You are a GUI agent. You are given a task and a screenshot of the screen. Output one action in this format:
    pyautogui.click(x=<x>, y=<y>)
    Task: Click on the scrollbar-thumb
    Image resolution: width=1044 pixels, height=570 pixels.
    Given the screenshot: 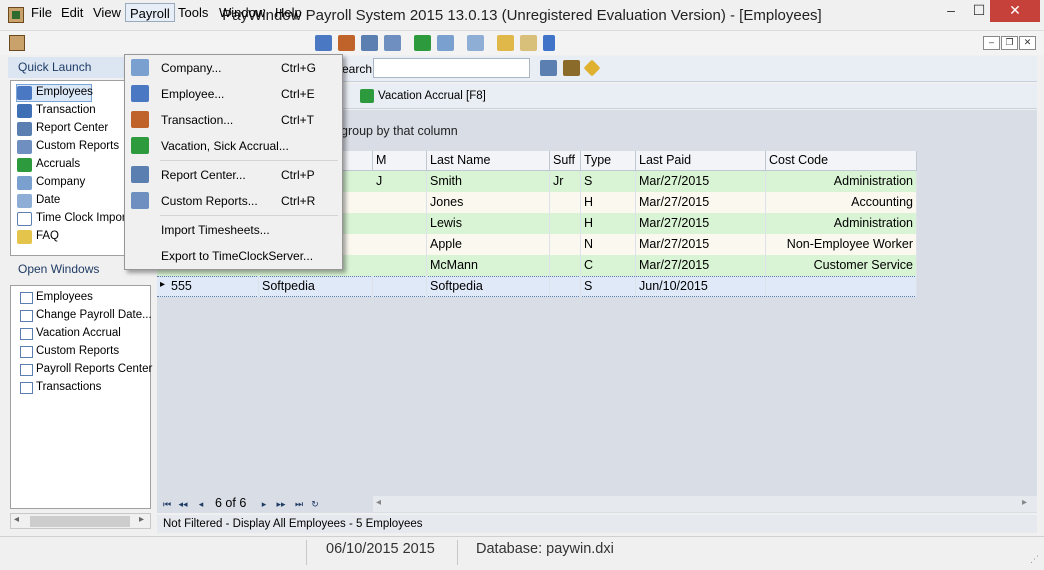 What is the action you would take?
    pyautogui.click(x=80, y=521)
    